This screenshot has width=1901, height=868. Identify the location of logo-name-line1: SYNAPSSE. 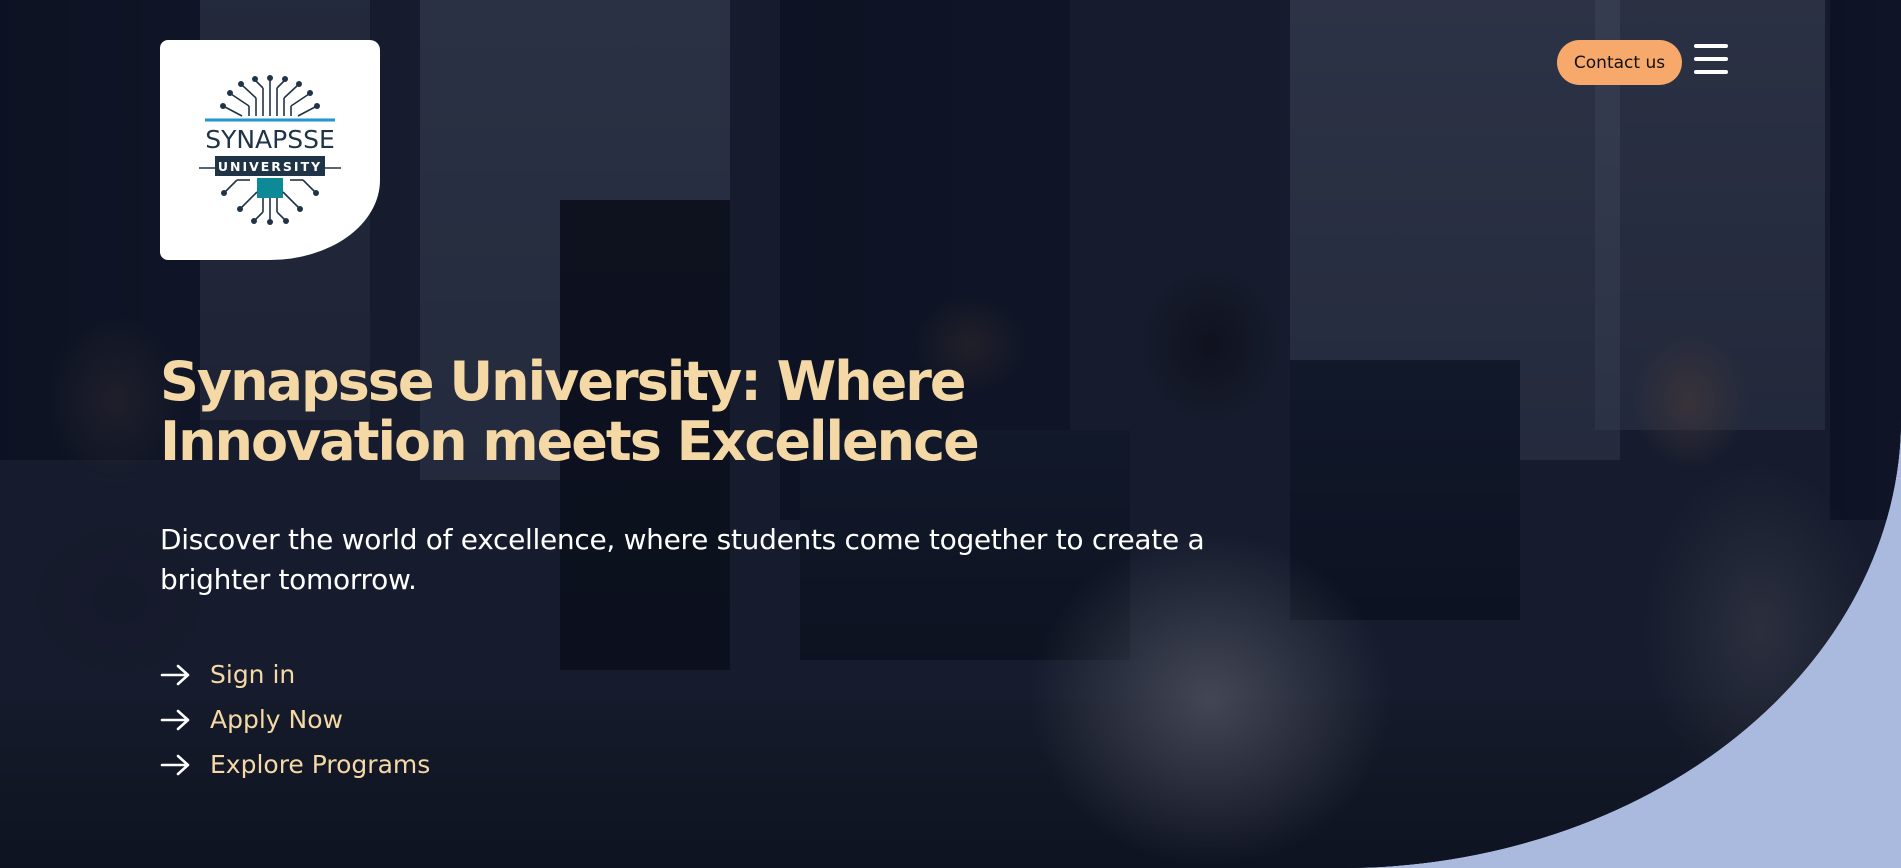
(270, 139).